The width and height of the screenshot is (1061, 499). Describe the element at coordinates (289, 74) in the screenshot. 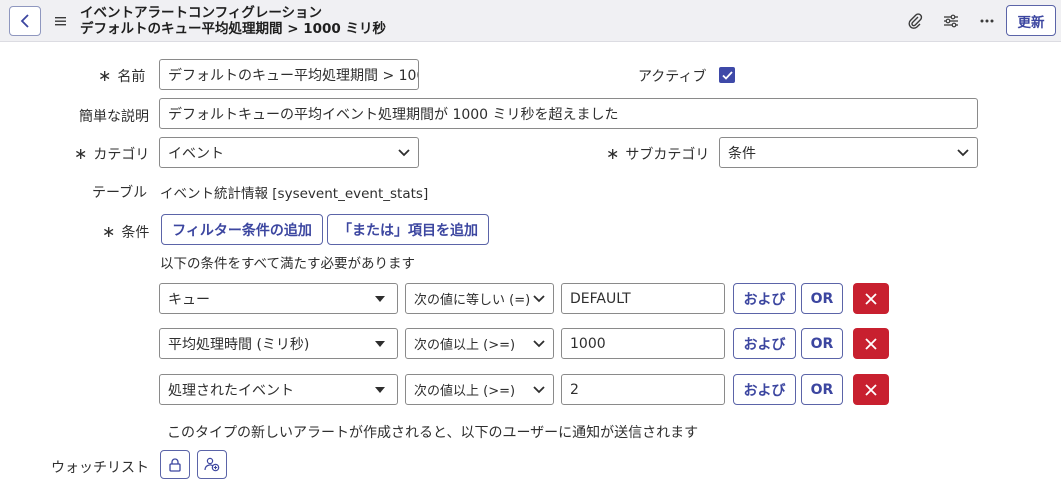

I see `name-input: デフォルトのキュー平均処理期間 > 100` at that location.